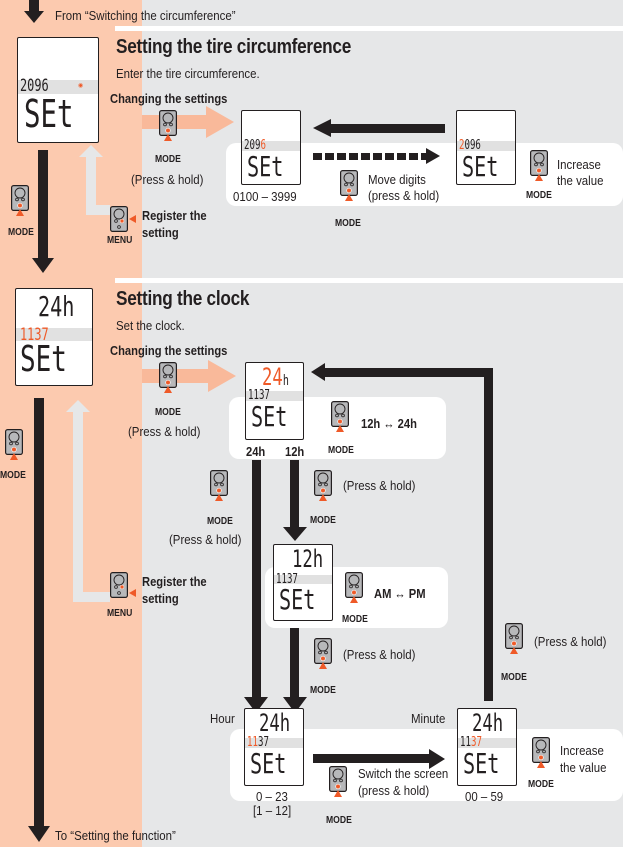  Describe the element at coordinates (222, 718) in the screenshot. I see `hour-label: Hour` at that location.